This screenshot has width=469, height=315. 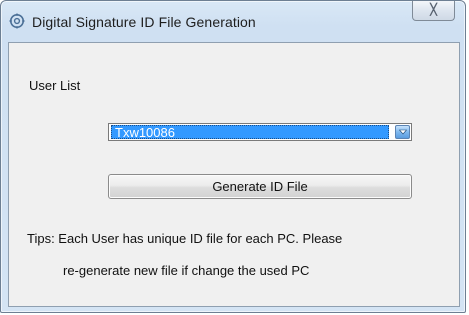 I want to click on user-list-selected-value: Txw10086, so click(x=250, y=132).